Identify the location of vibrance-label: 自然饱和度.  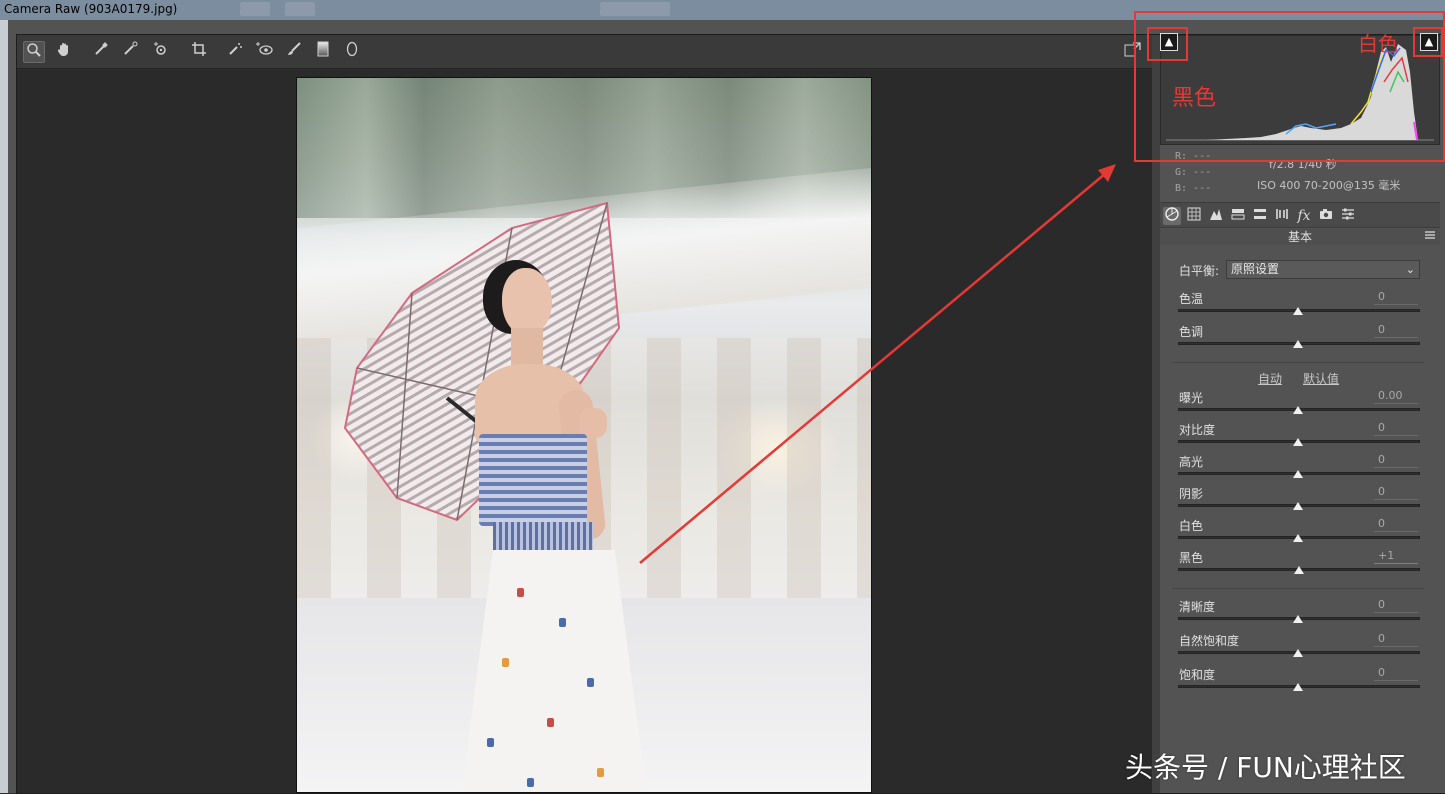
(1209, 641).